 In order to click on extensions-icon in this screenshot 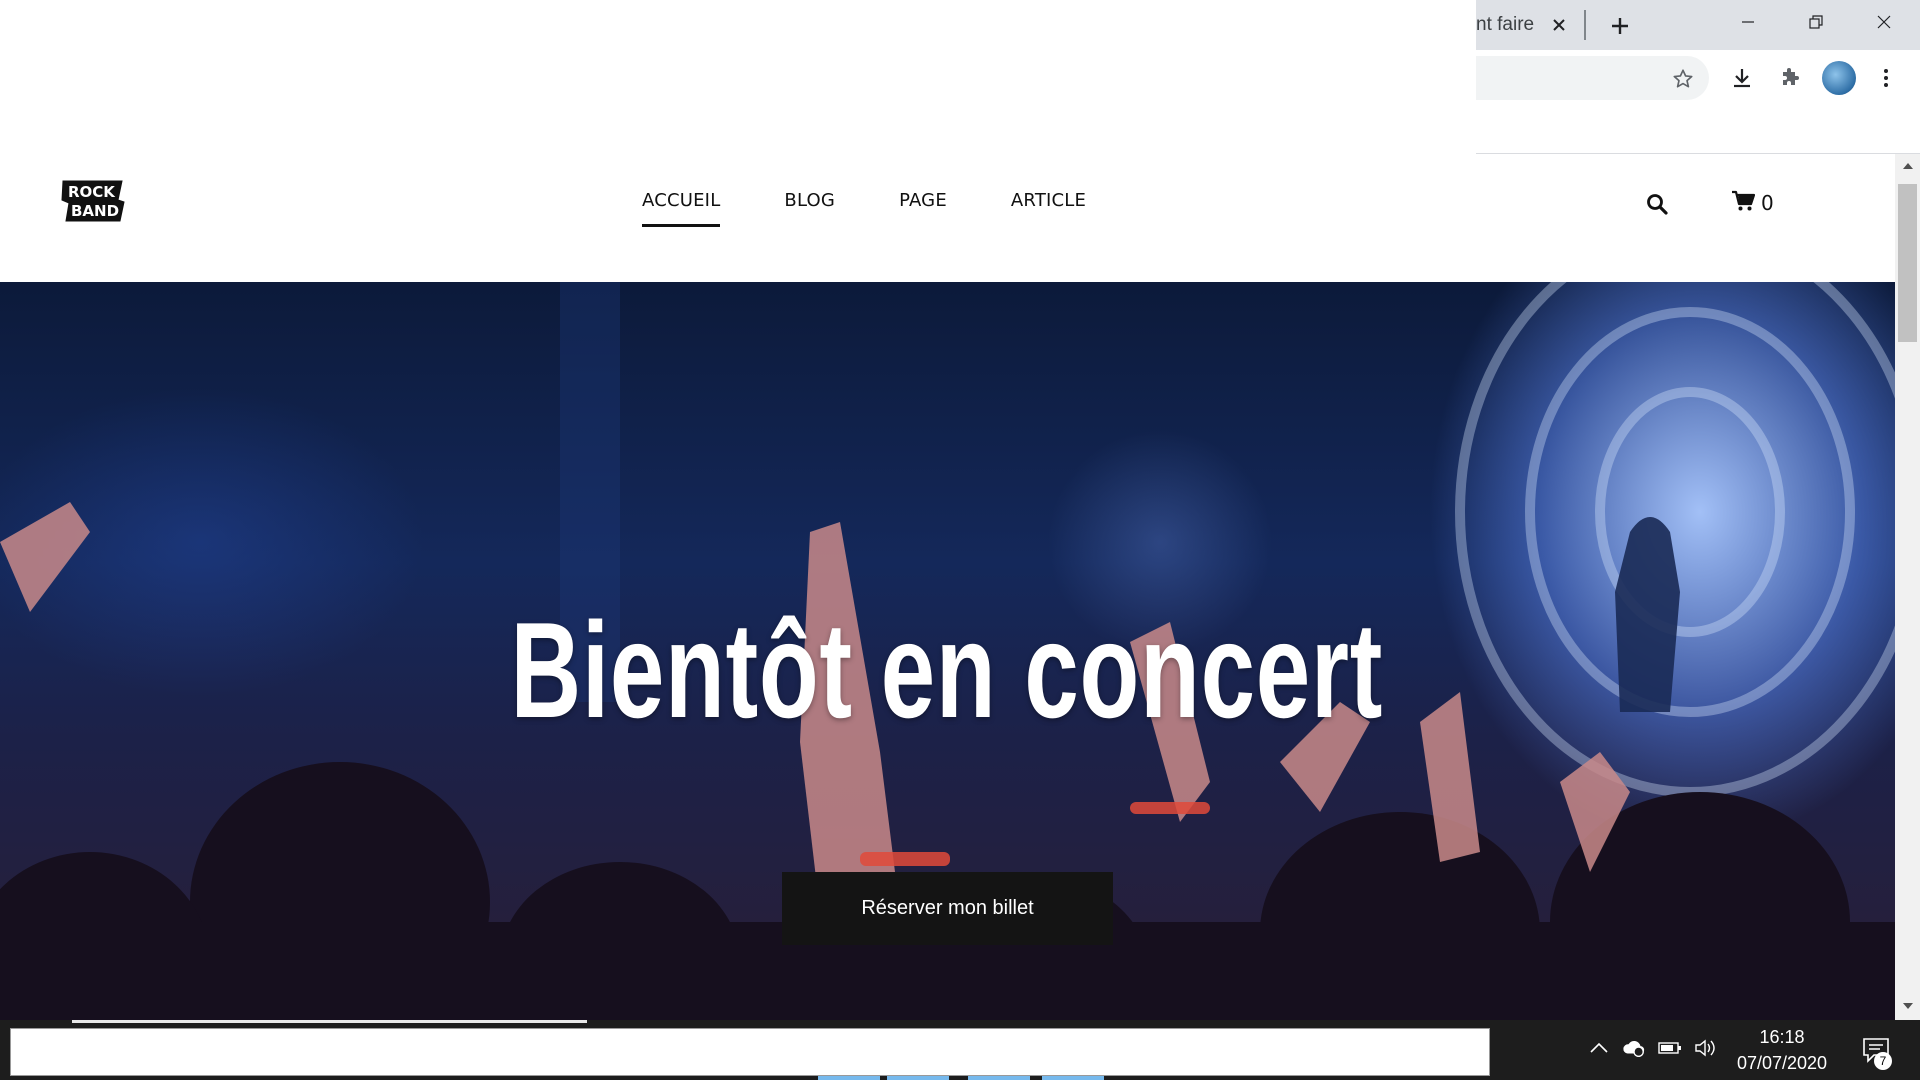, I will do `click(1790, 78)`.